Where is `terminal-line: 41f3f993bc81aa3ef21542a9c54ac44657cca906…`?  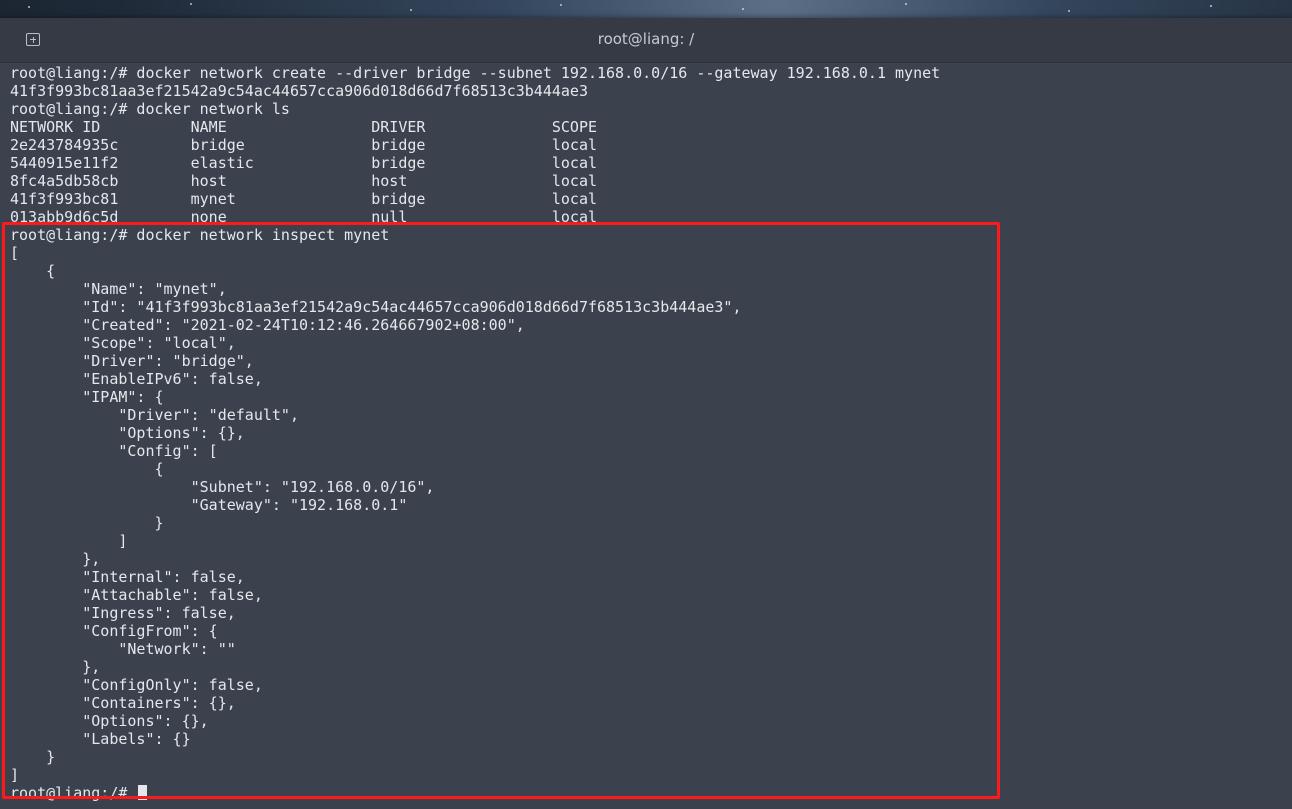 terminal-line: 41f3f993bc81aa3ef21542a9c54ac44657cca906… is located at coordinates (299, 91).